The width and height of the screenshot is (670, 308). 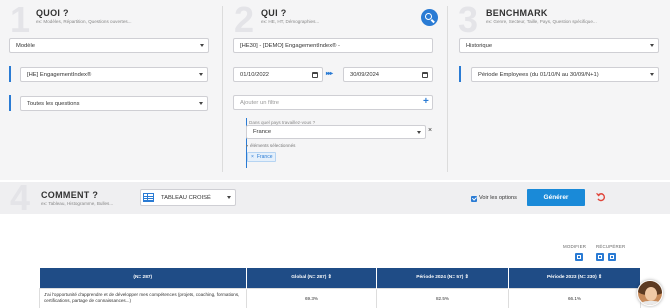 What do you see at coordinates (559, 45) in the screenshot?
I see `benchmark-type-select: Historique` at bounding box center [559, 45].